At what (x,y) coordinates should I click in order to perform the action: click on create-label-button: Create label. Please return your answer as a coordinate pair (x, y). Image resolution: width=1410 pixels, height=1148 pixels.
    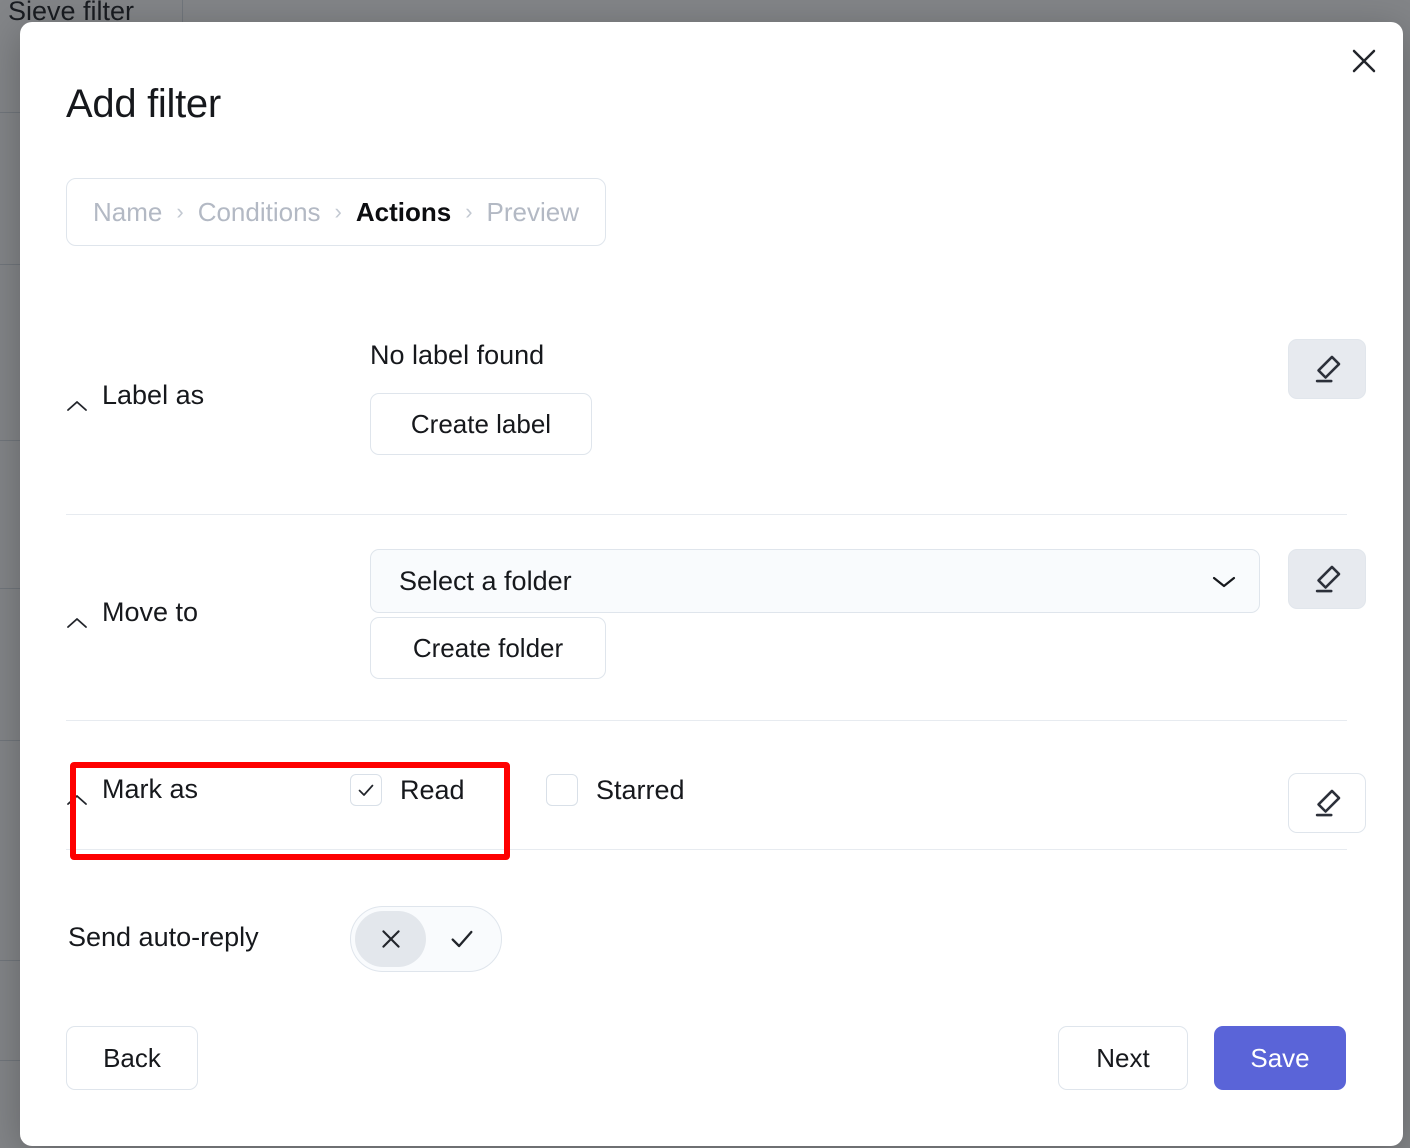
    Looking at the image, I should click on (481, 424).